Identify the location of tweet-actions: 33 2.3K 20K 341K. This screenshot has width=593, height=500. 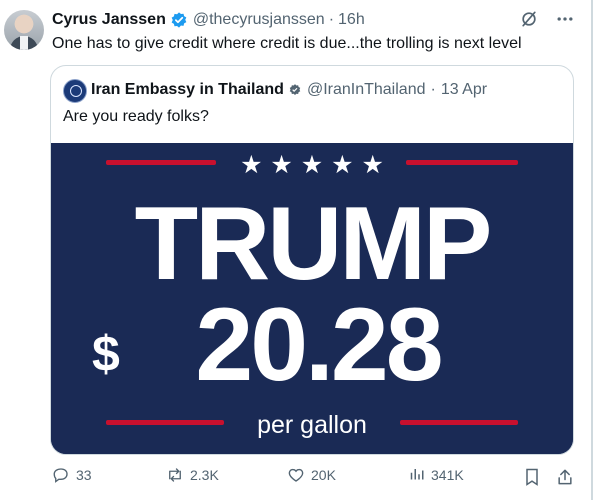
(314, 478).